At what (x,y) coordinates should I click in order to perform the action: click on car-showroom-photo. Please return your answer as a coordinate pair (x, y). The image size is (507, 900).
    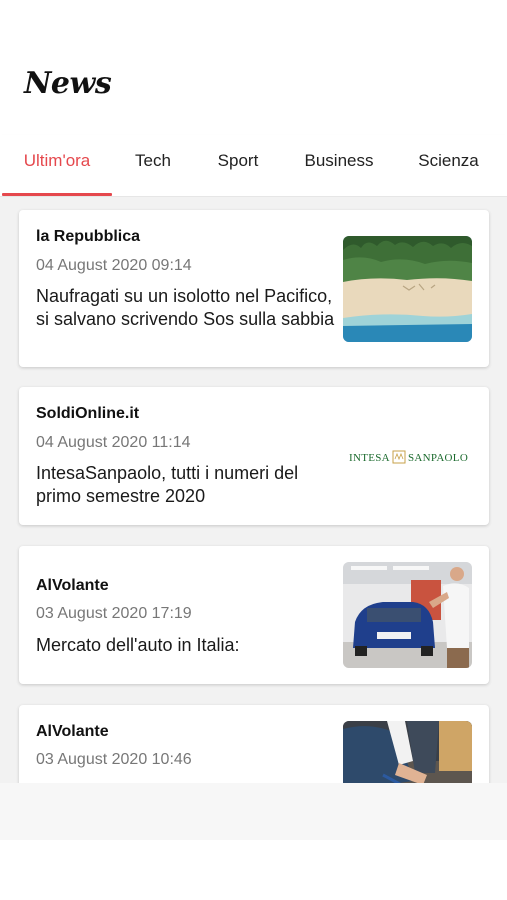
    Looking at the image, I should click on (407, 615).